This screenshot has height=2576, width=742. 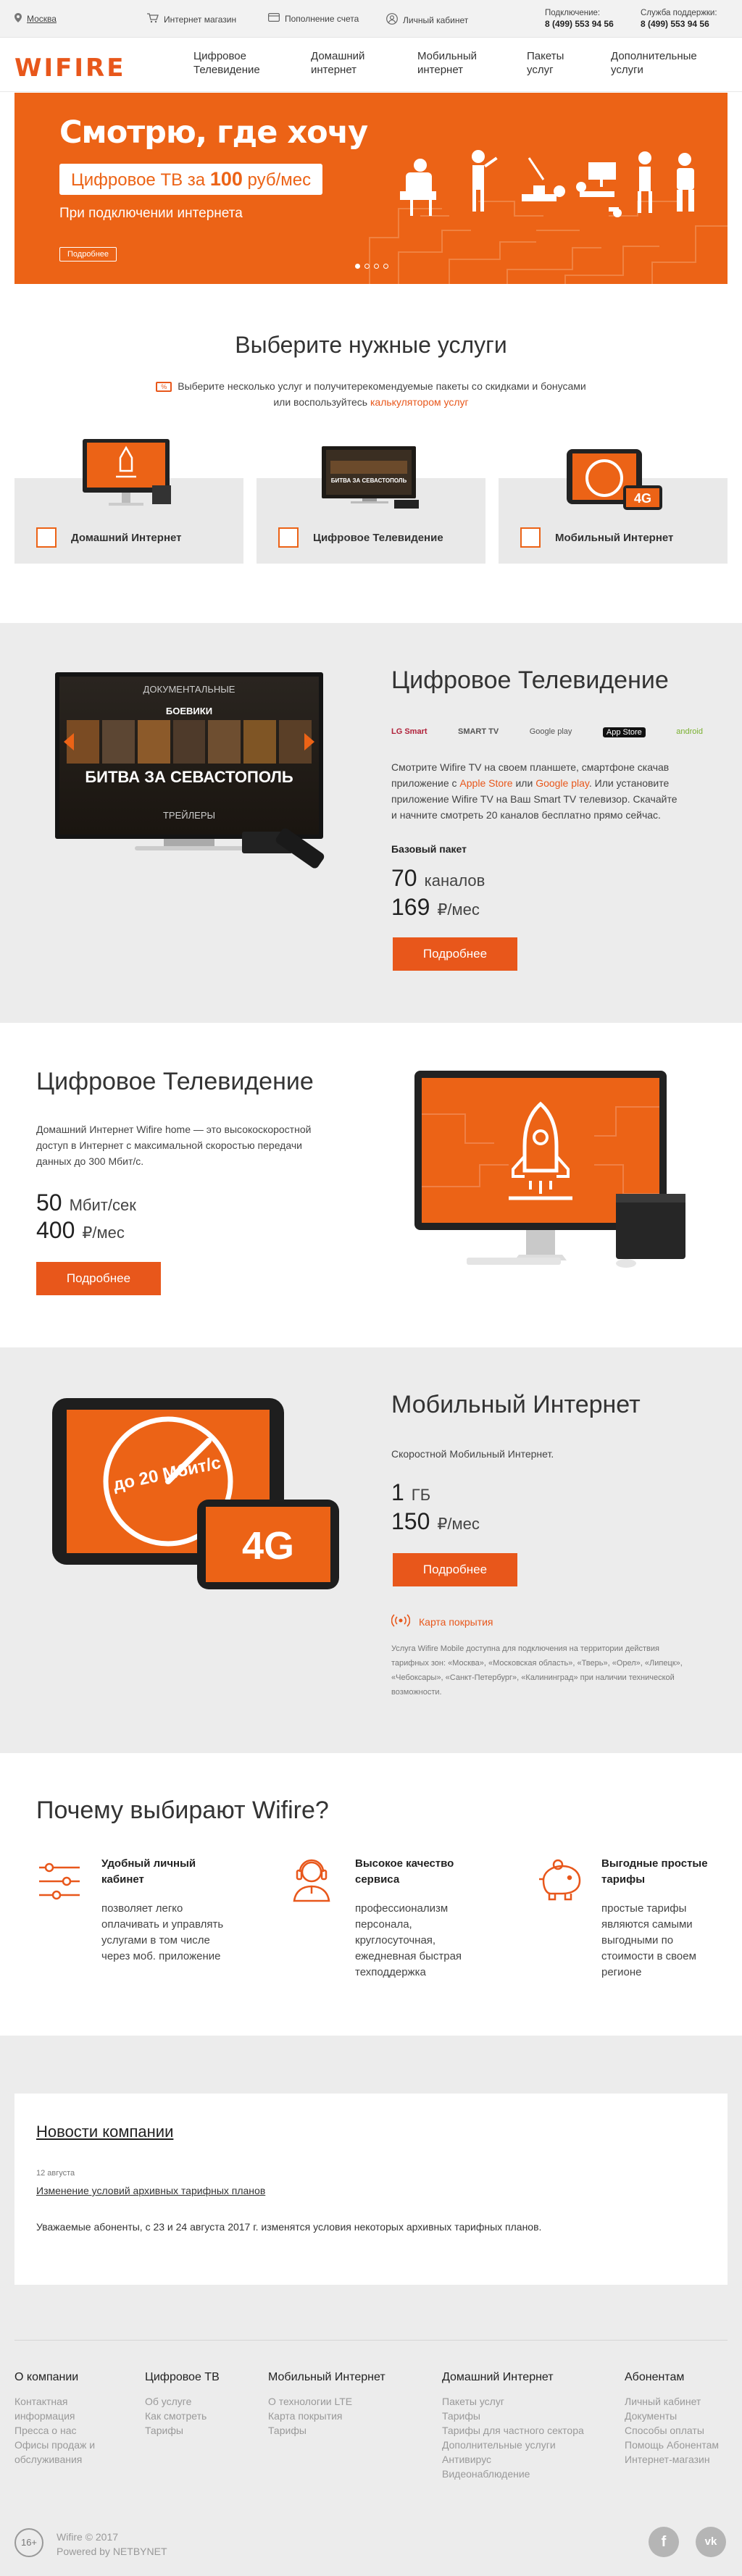 What do you see at coordinates (80, 1230) in the screenshot?
I see `internet-price: 400 ₽/мес` at bounding box center [80, 1230].